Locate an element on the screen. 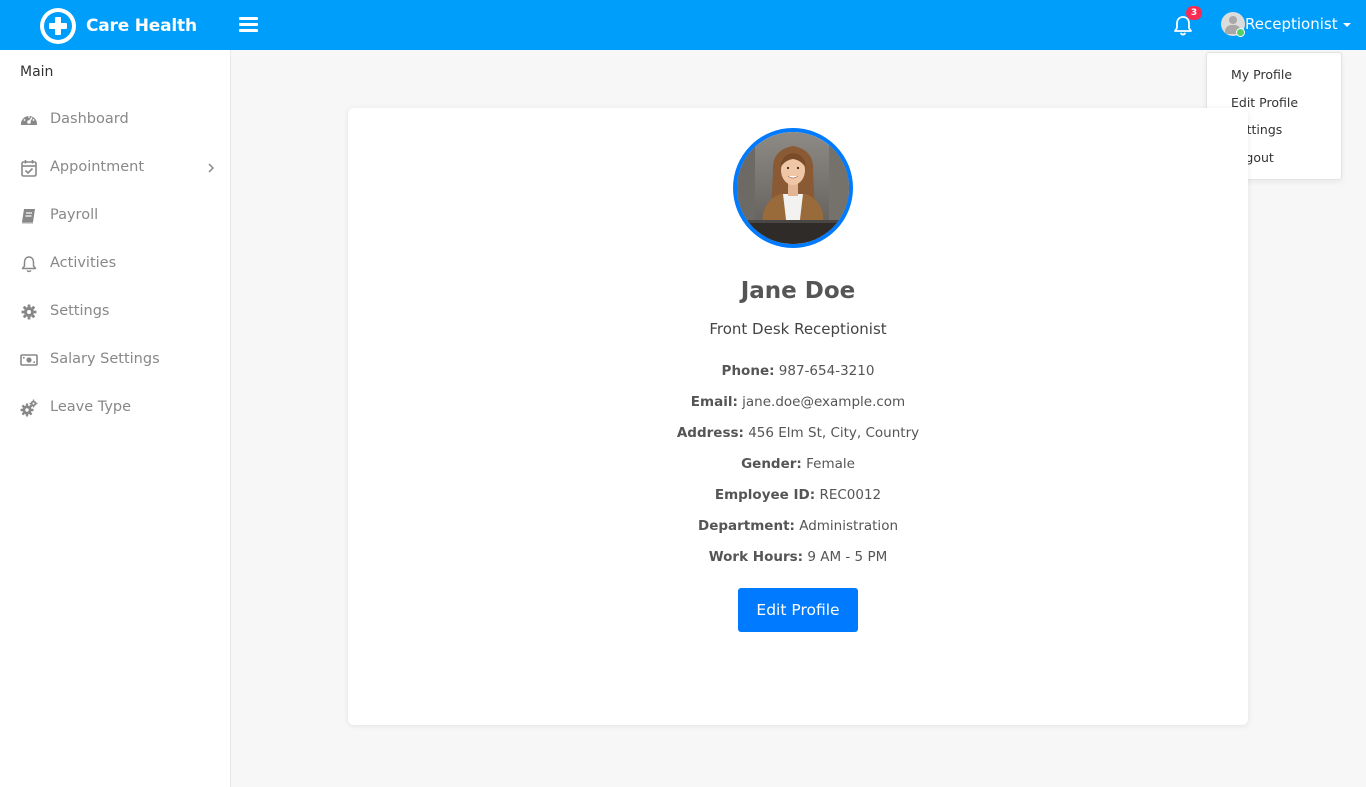 The height and width of the screenshot is (787, 1366). profile-field-department: Department: Administration is located at coordinates (798, 526).